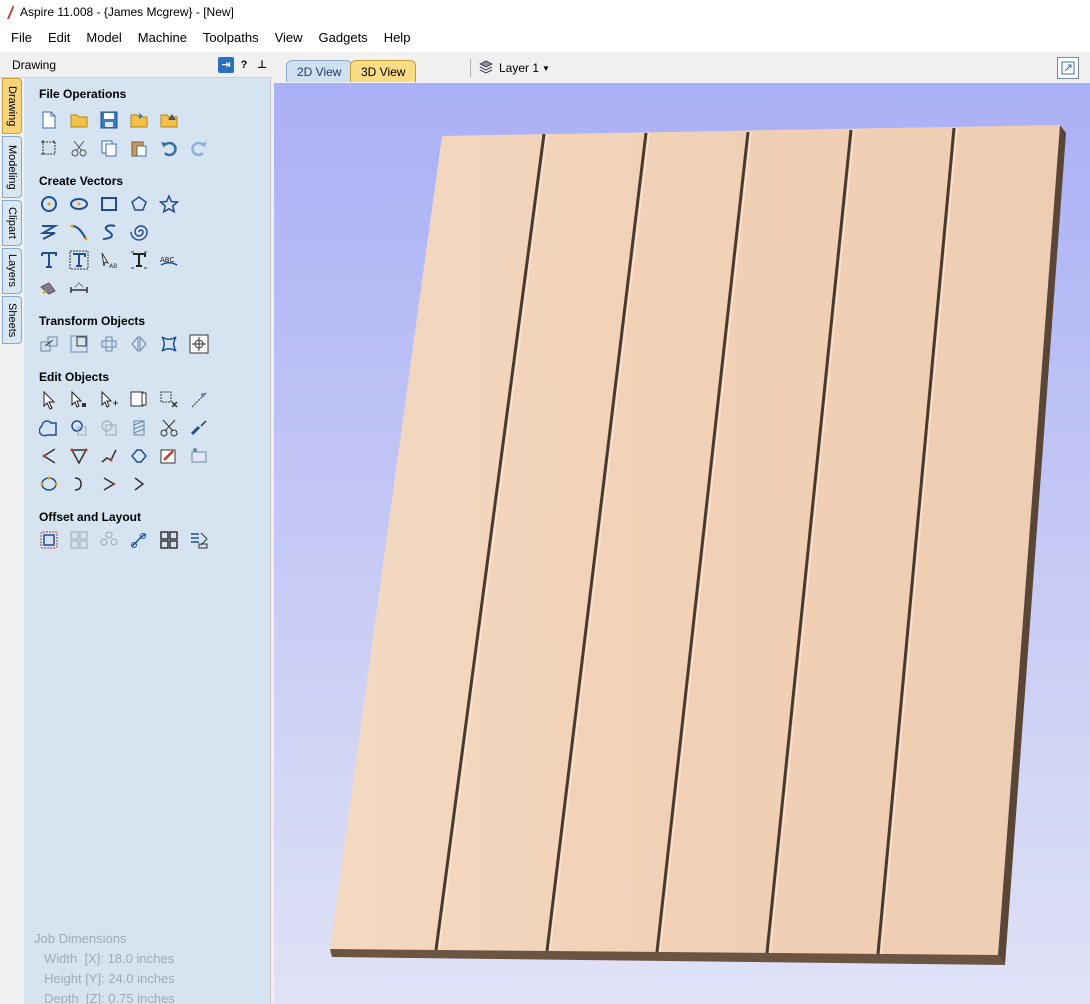  Describe the element at coordinates (79, 260) in the screenshot. I see `auto-layout-text-icon` at that location.